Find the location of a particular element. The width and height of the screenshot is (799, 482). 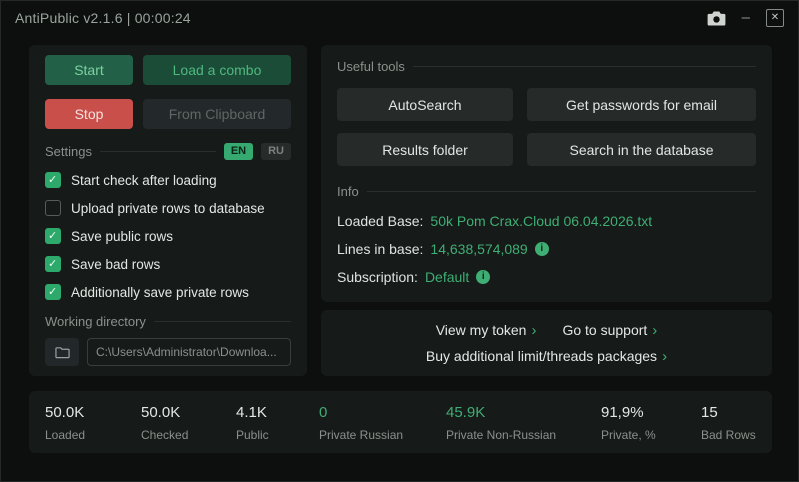

loaded-base-label: Loaded Base: is located at coordinates (380, 221).